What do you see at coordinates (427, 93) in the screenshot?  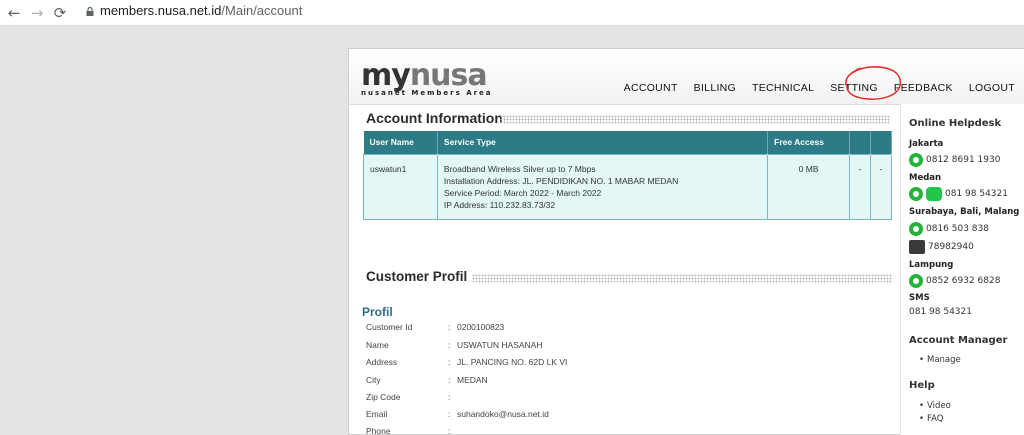 I see `logo-subtitle: nusanet Members Area` at bounding box center [427, 93].